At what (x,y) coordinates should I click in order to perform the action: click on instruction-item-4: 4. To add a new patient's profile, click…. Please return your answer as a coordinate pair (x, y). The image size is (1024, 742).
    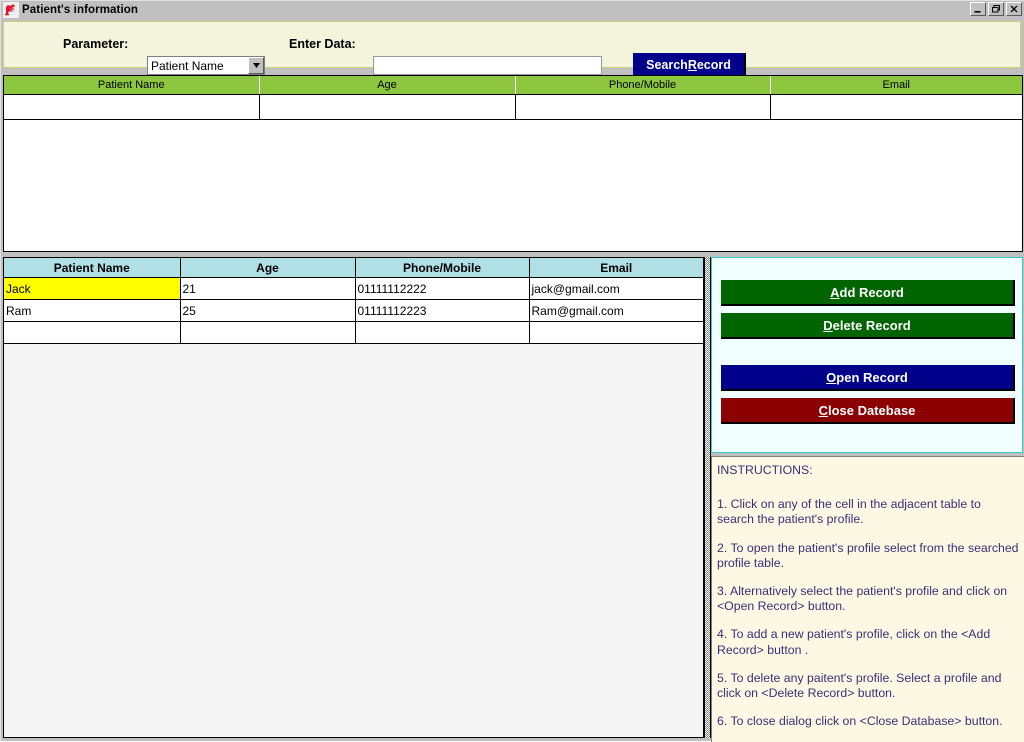
    Looking at the image, I should click on (854, 642).